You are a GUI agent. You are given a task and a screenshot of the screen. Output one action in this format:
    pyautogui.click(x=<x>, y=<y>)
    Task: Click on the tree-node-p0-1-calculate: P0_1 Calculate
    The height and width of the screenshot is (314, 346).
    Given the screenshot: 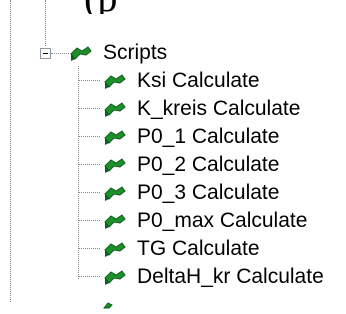 What is the action you would take?
    pyautogui.click(x=190, y=137)
    